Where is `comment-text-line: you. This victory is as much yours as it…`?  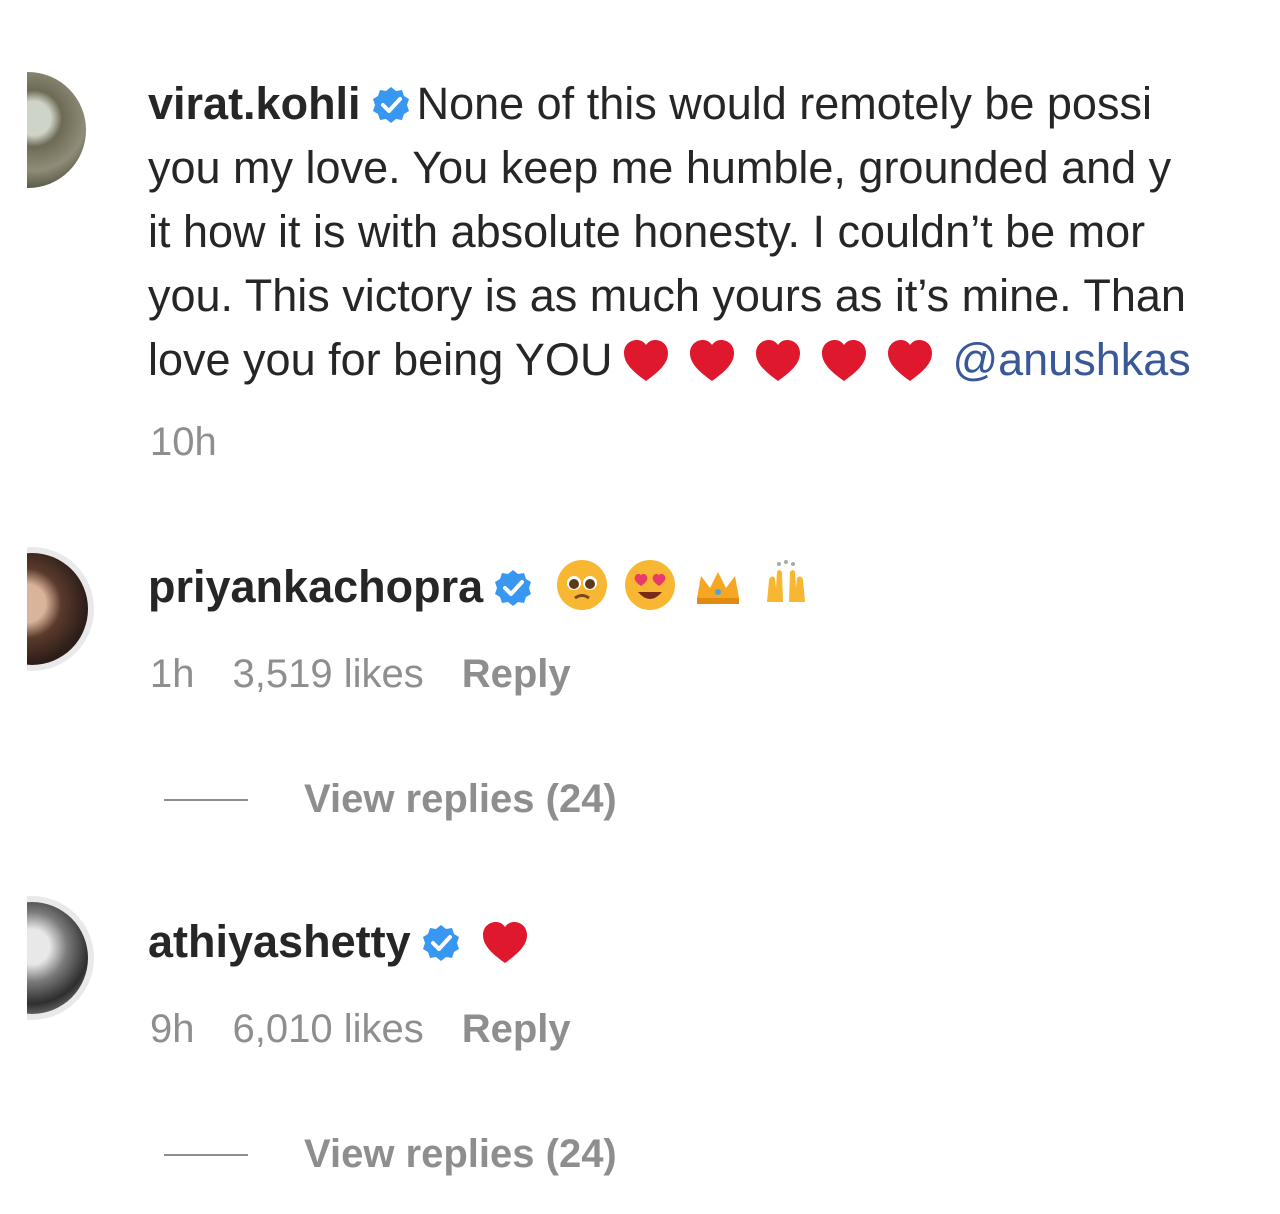 comment-text-line: you. This victory is as much yours as it… is located at coordinates (667, 295).